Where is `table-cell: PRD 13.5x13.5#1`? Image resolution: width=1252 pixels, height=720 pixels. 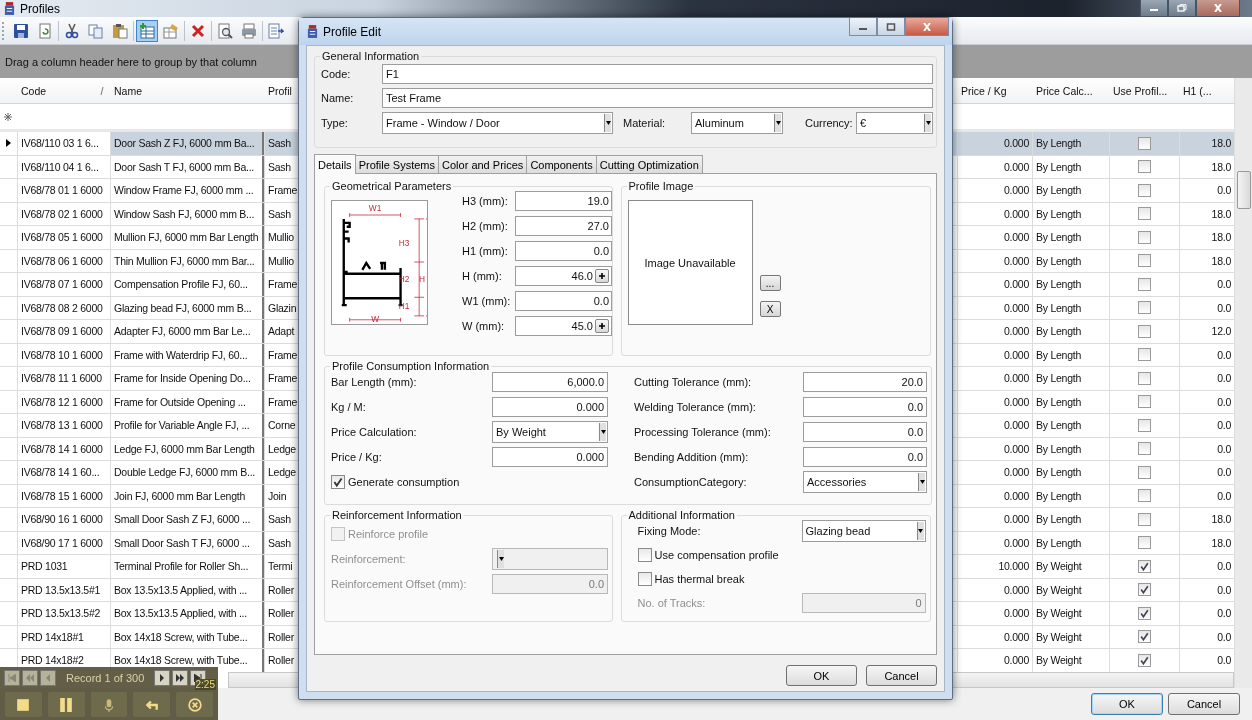 table-cell: PRD 13.5x13.5#1 is located at coordinates (63, 589).